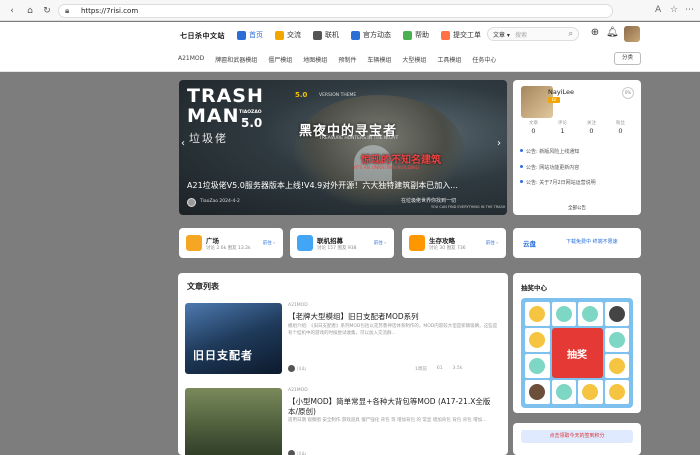  I want to click on address-bar: 🔒︎ https://7risi.com, so click(335, 11).